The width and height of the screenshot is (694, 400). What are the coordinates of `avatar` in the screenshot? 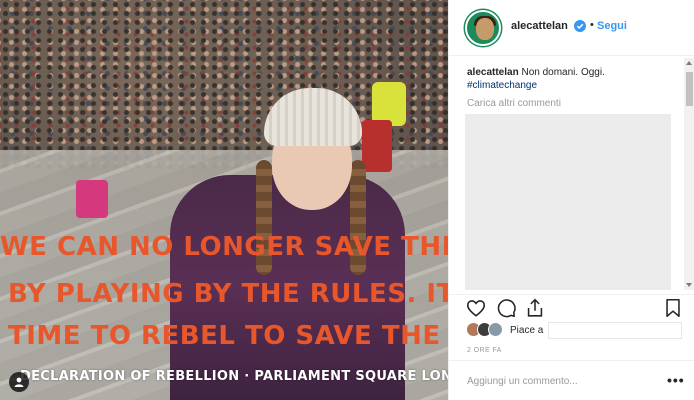 It's located at (483, 28).